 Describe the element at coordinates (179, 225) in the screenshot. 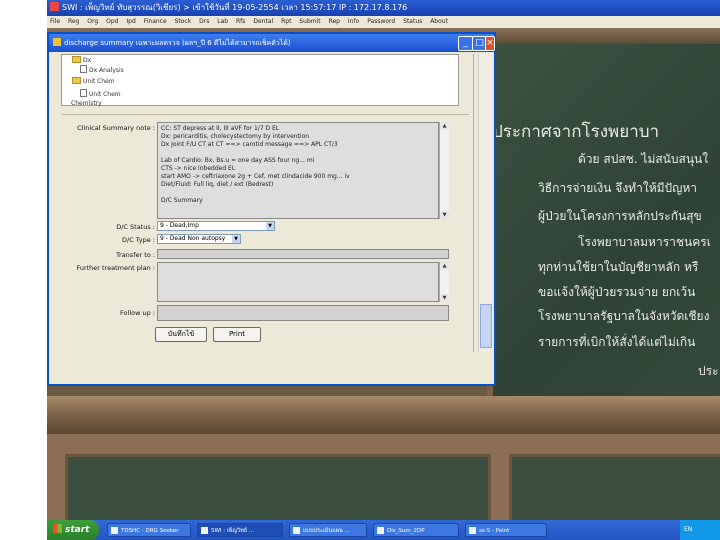

I see `dc-status-value: 9 - Dead,Imp` at that location.